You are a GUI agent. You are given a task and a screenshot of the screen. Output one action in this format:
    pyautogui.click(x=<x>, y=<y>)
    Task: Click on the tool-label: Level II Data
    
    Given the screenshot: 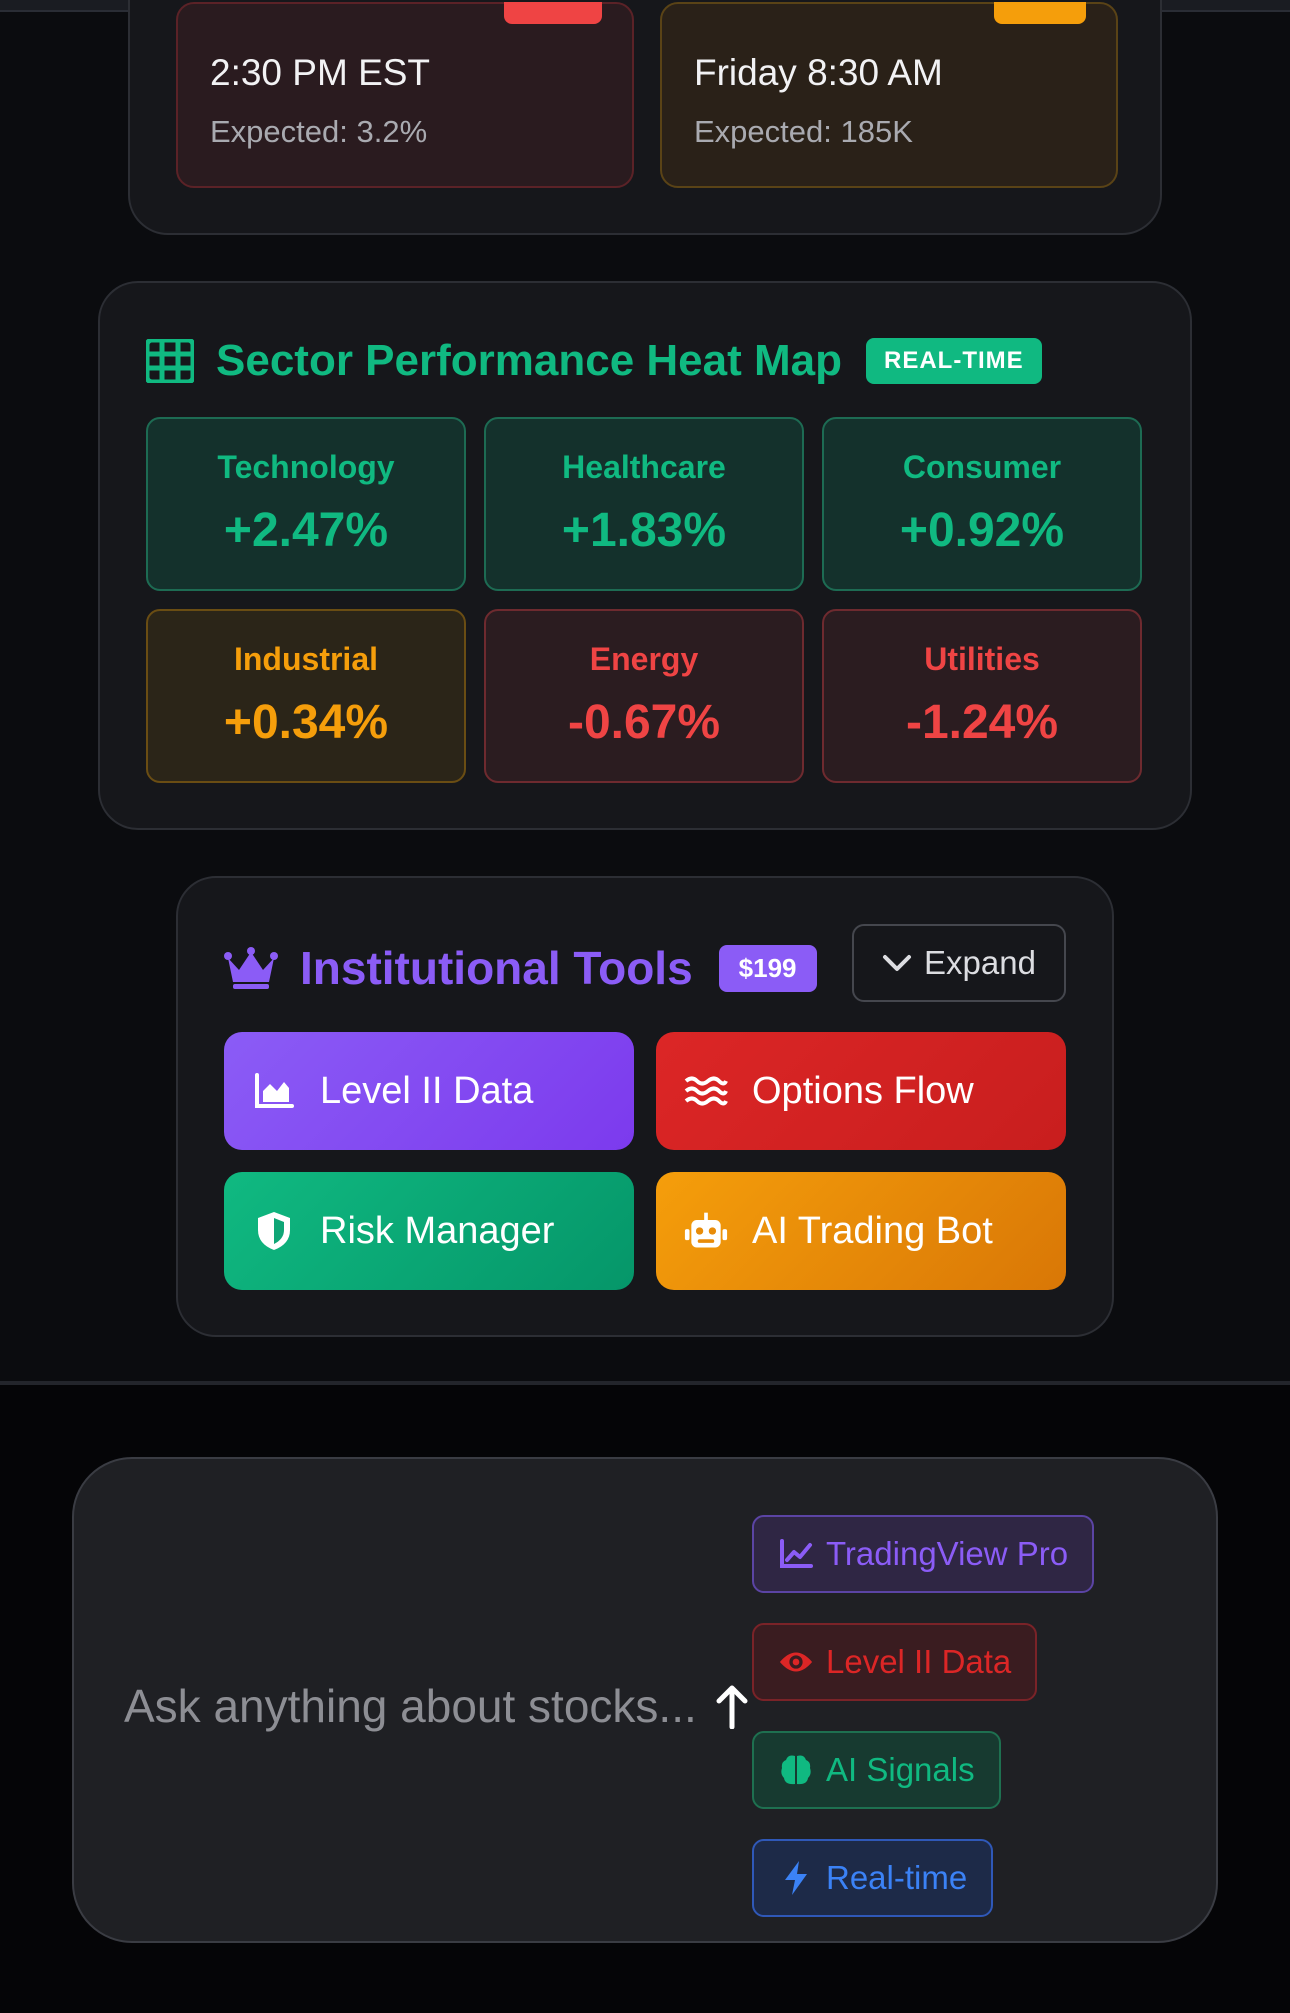 What is the action you would take?
    pyautogui.click(x=427, y=1090)
    